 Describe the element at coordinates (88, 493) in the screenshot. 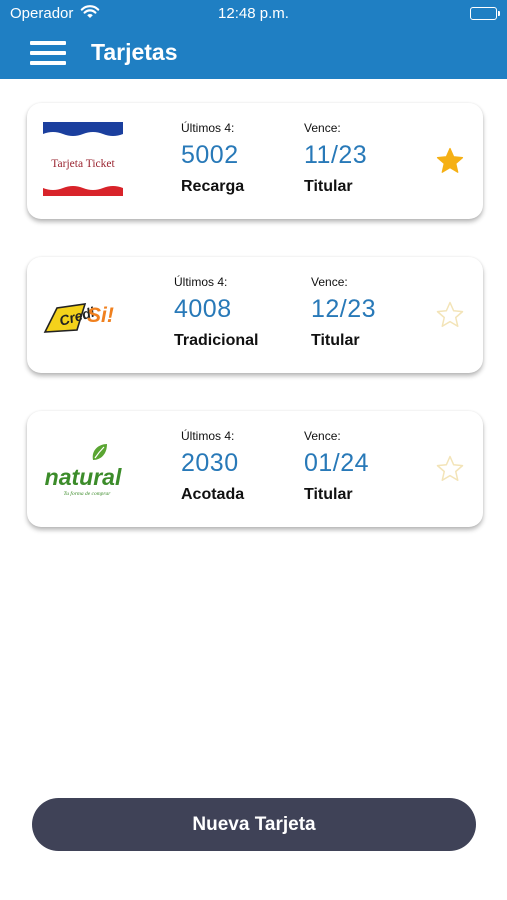

I see `natural-logo-tagline: Tu forma de comprar` at that location.